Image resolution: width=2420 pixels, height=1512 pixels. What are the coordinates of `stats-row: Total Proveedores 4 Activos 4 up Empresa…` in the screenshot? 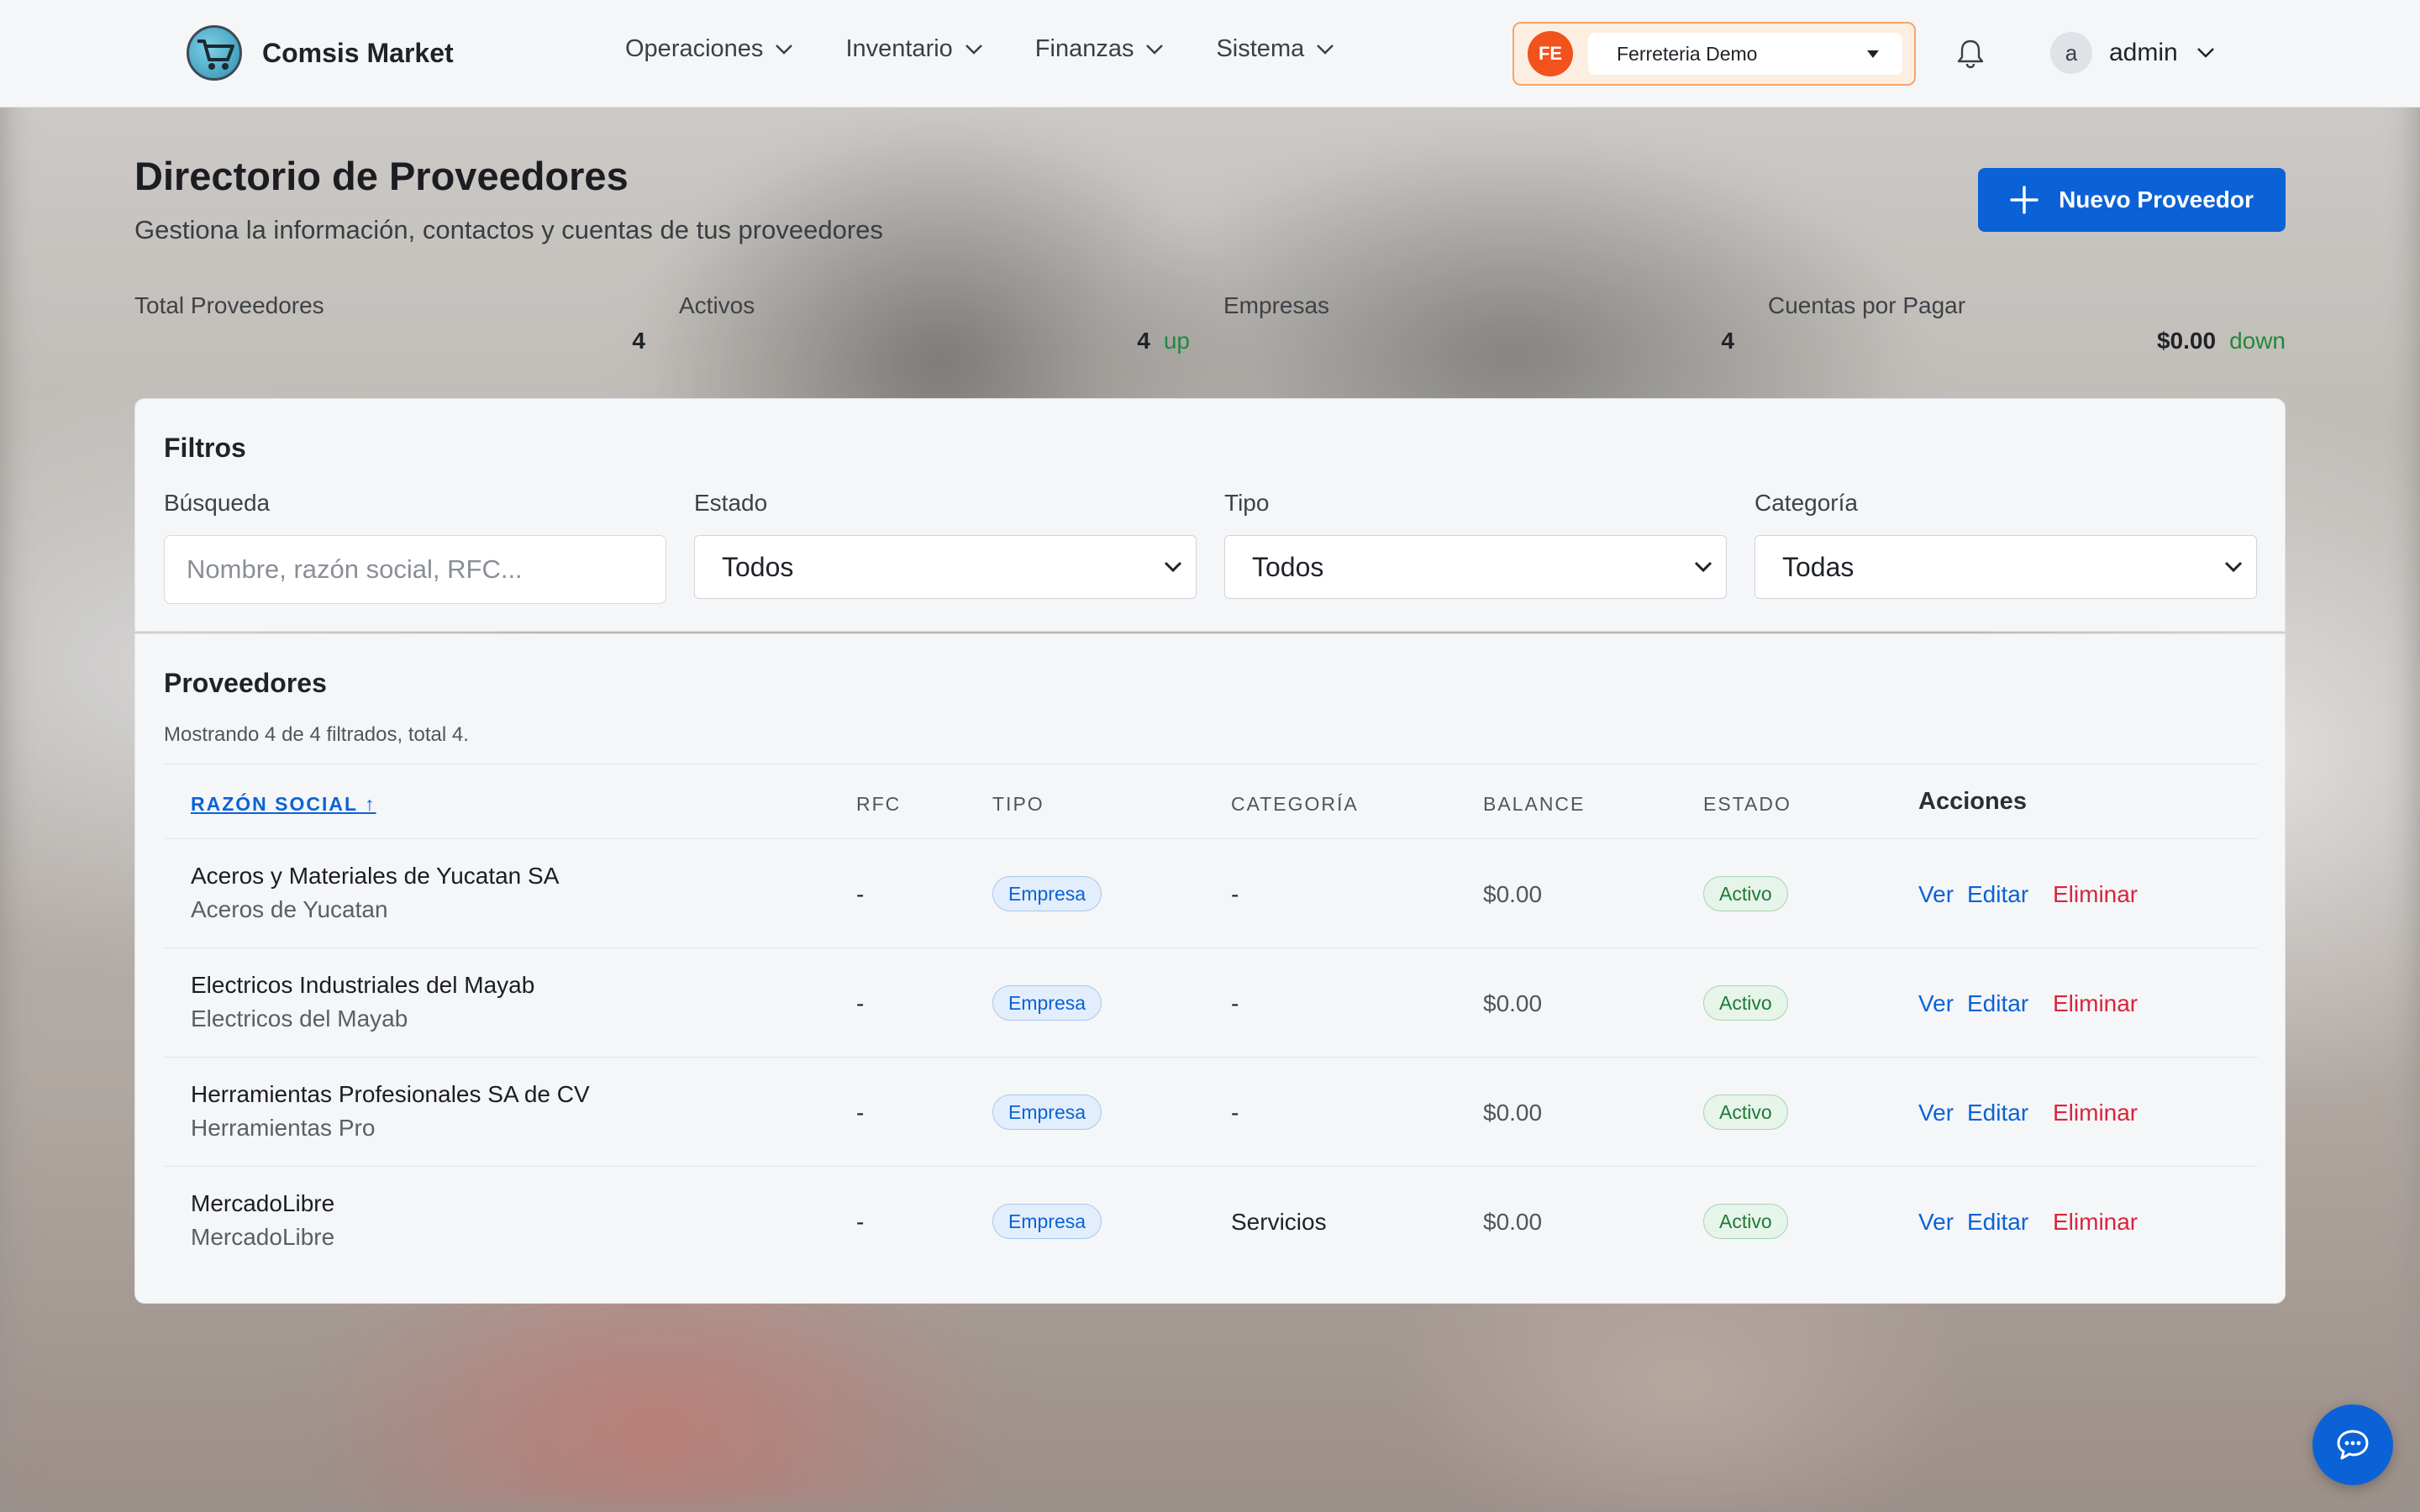 It's located at (1210, 324).